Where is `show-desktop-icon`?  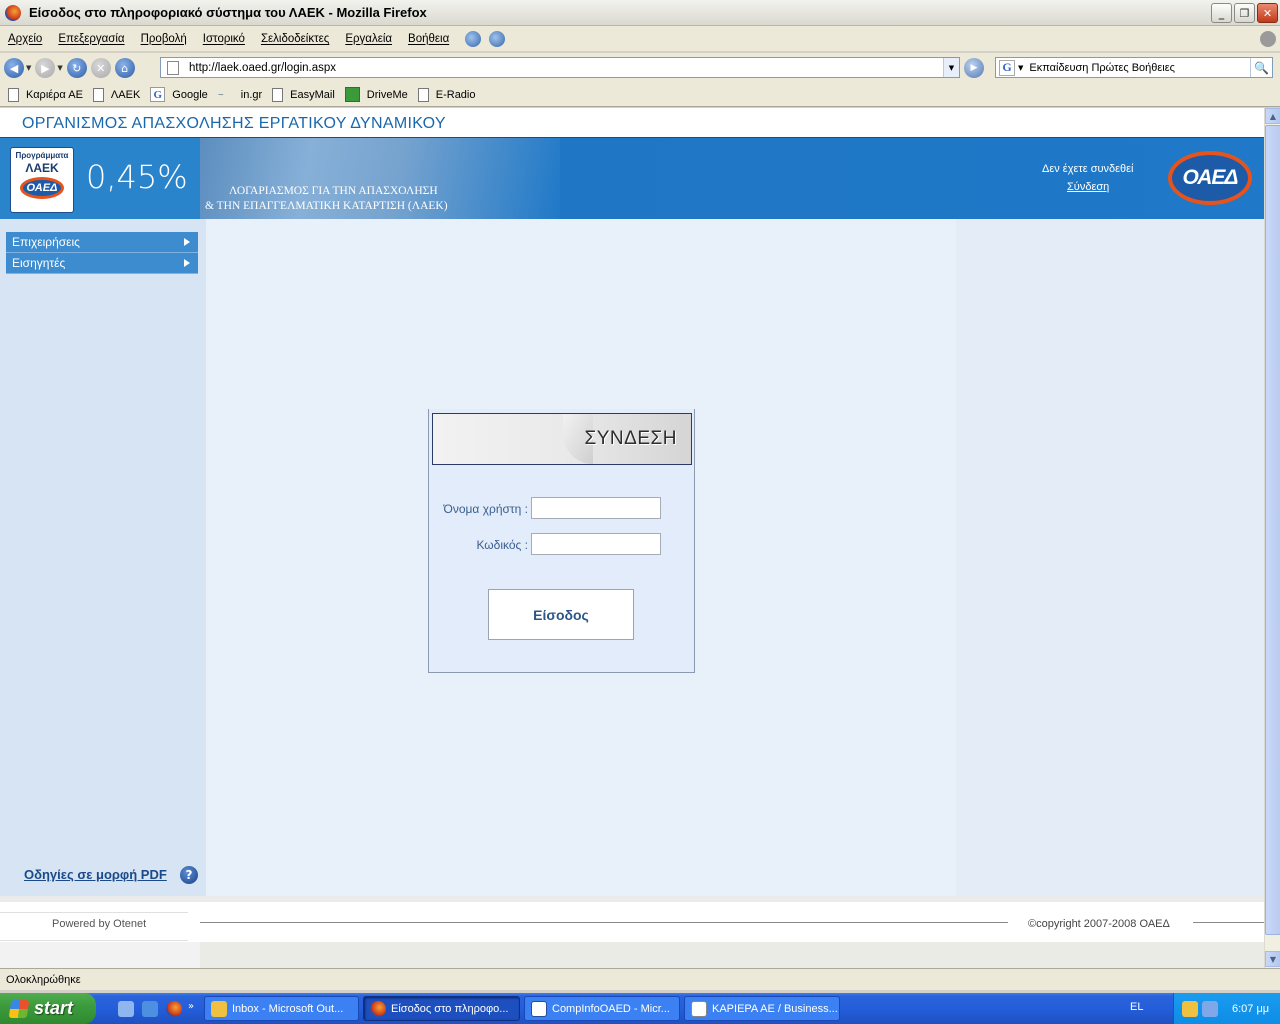 show-desktop-icon is located at coordinates (126, 1009).